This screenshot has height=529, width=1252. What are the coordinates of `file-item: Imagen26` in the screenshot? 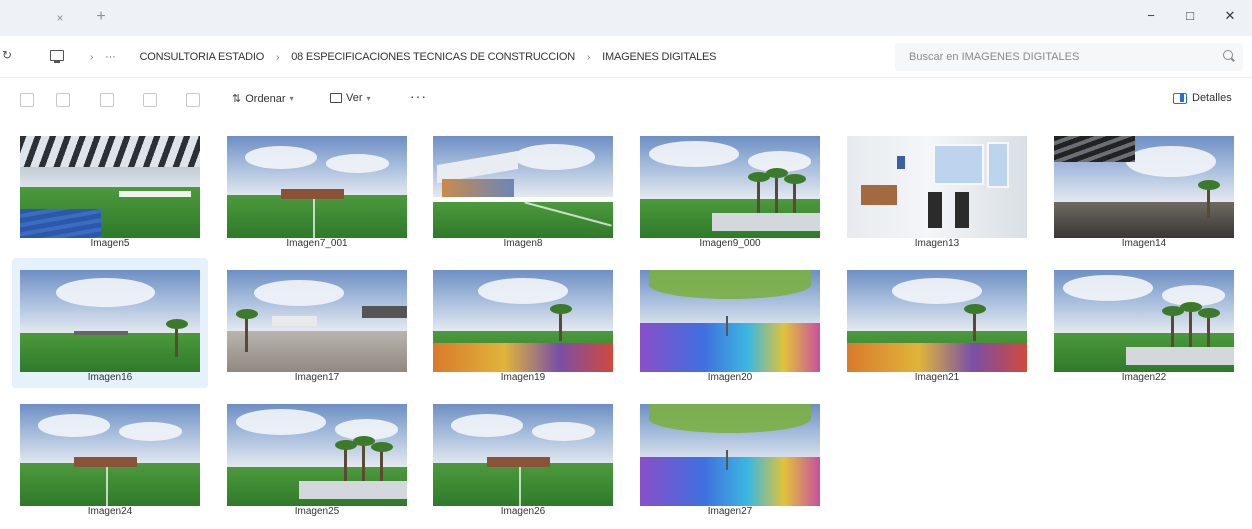 It's located at (523, 457).